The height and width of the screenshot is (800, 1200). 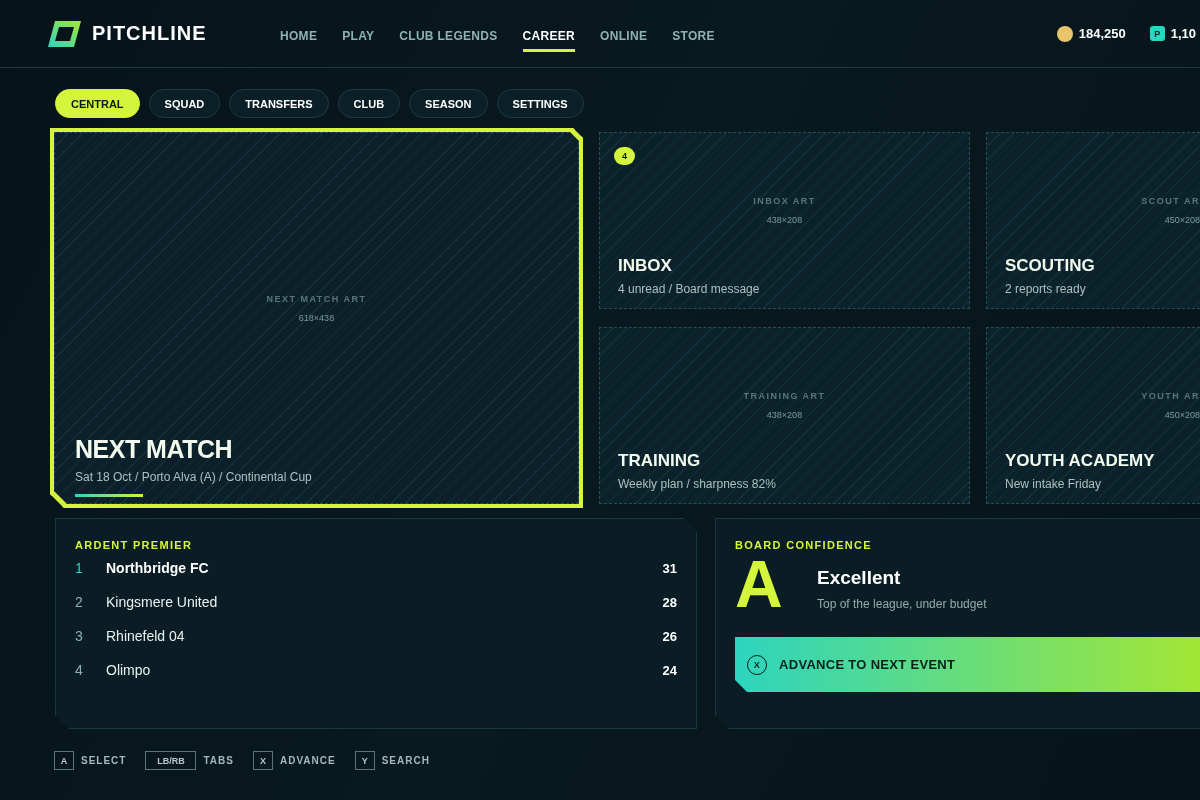 What do you see at coordinates (759, 584) in the screenshot?
I see `grade-letter: A` at bounding box center [759, 584].